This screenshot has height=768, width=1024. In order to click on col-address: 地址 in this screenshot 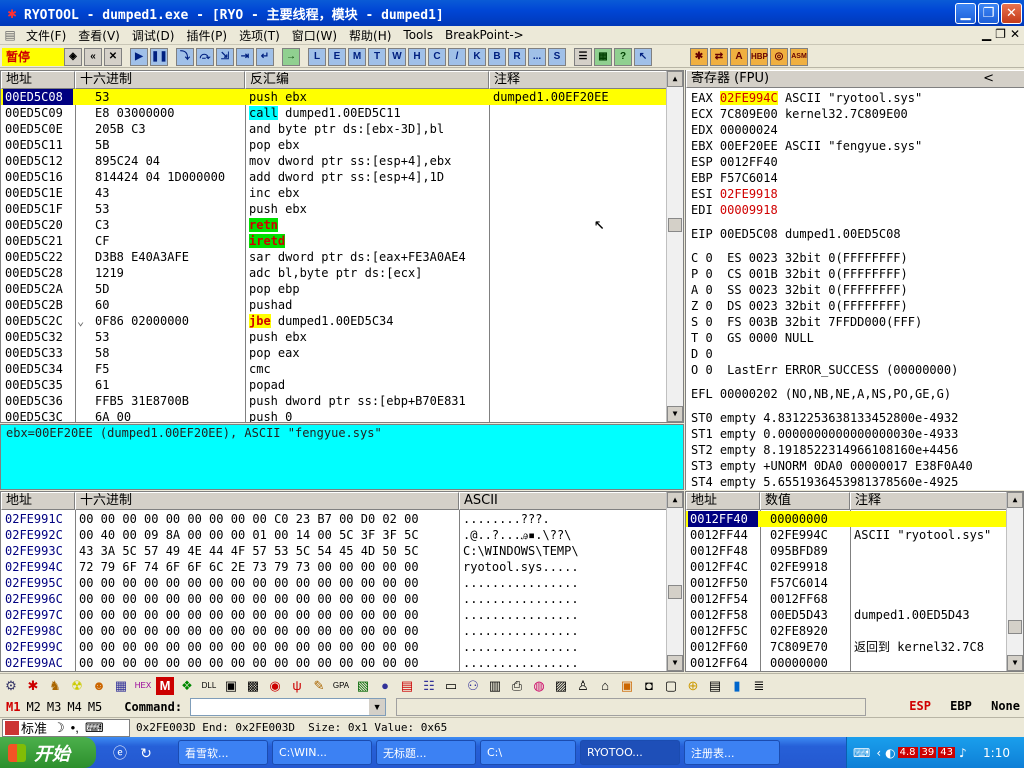, I will do `click(38, 80)`.